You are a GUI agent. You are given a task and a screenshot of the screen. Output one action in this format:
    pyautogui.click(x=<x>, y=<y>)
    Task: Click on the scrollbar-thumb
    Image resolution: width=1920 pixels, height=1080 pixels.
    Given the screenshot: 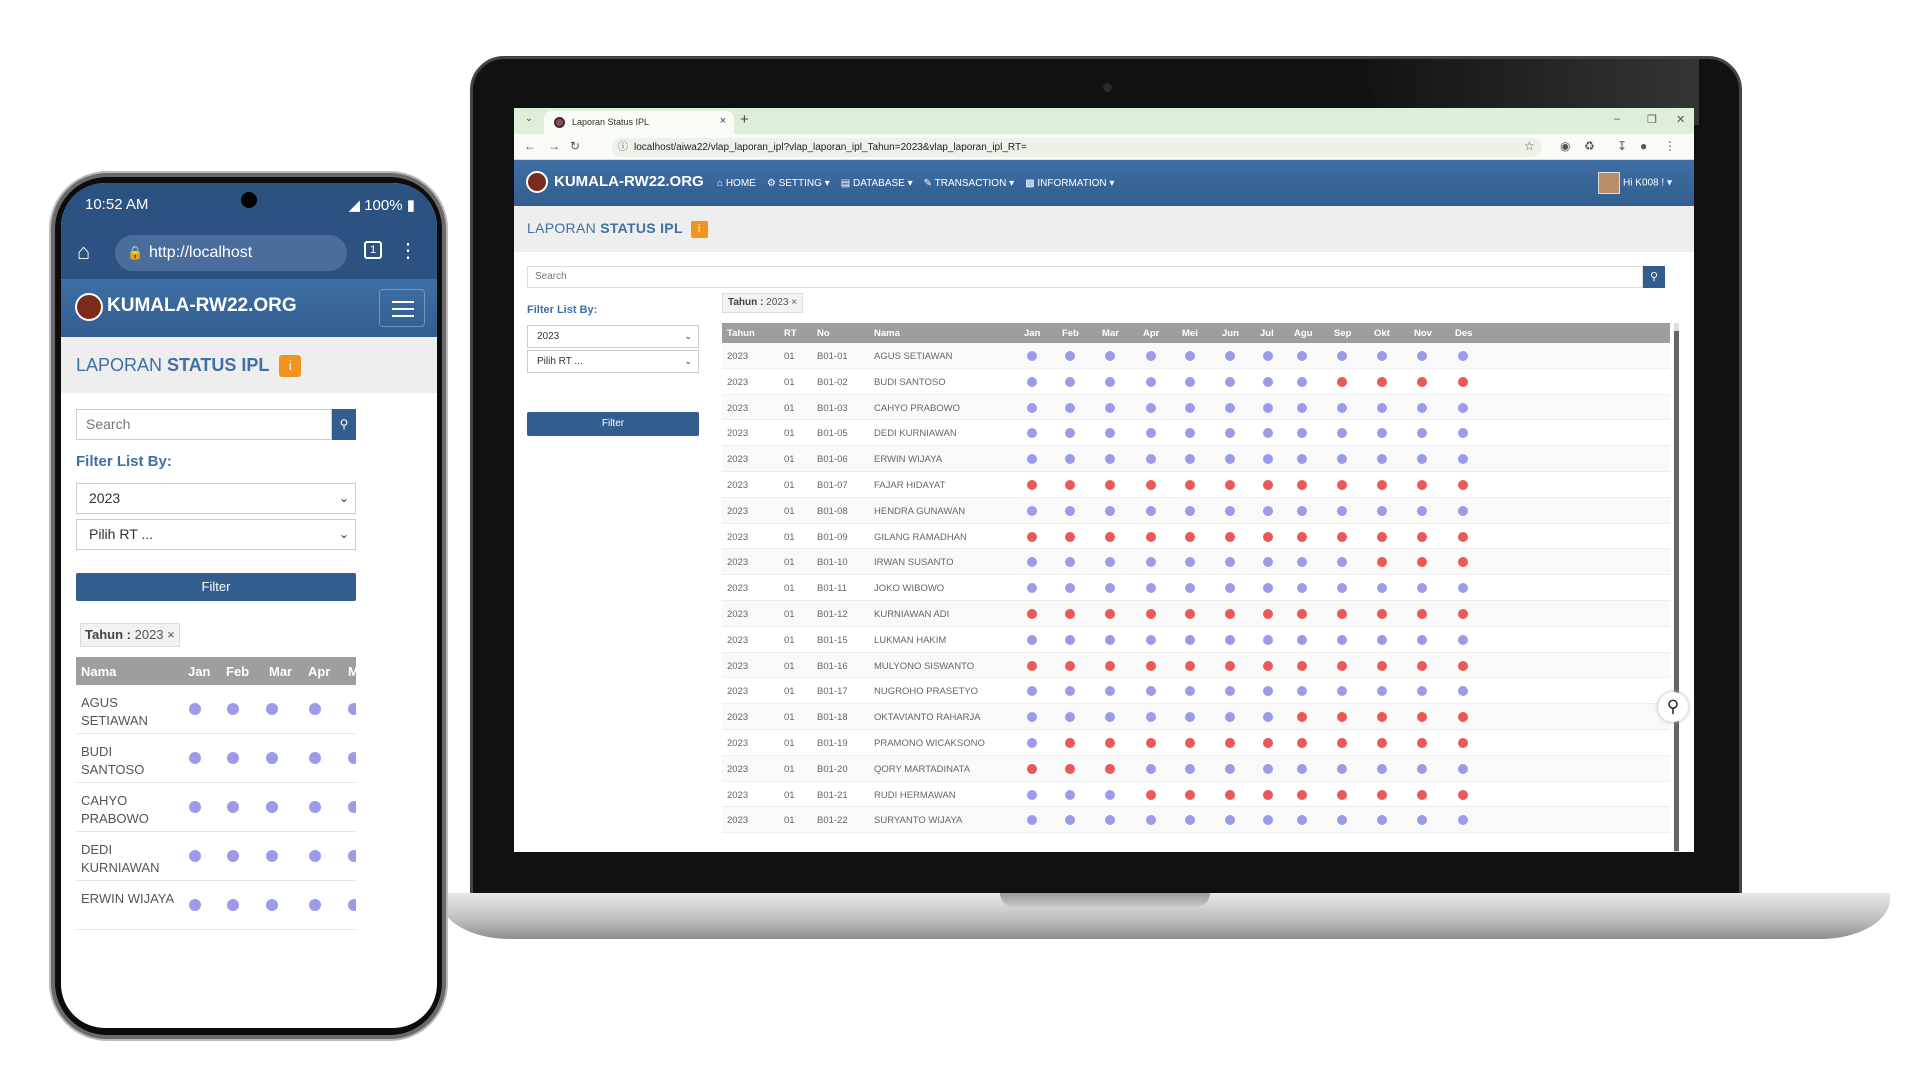 What is the action you would take?
    pyautogui.click(x=1676, y=591)
    